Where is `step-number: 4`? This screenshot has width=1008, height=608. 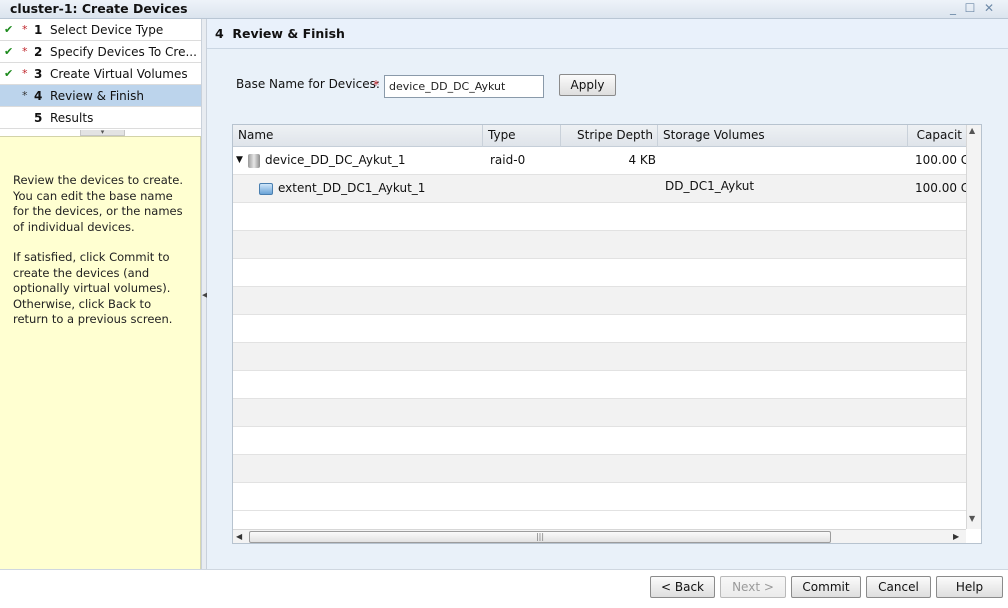
step-number: 4 is located at coordinates (38, 96).